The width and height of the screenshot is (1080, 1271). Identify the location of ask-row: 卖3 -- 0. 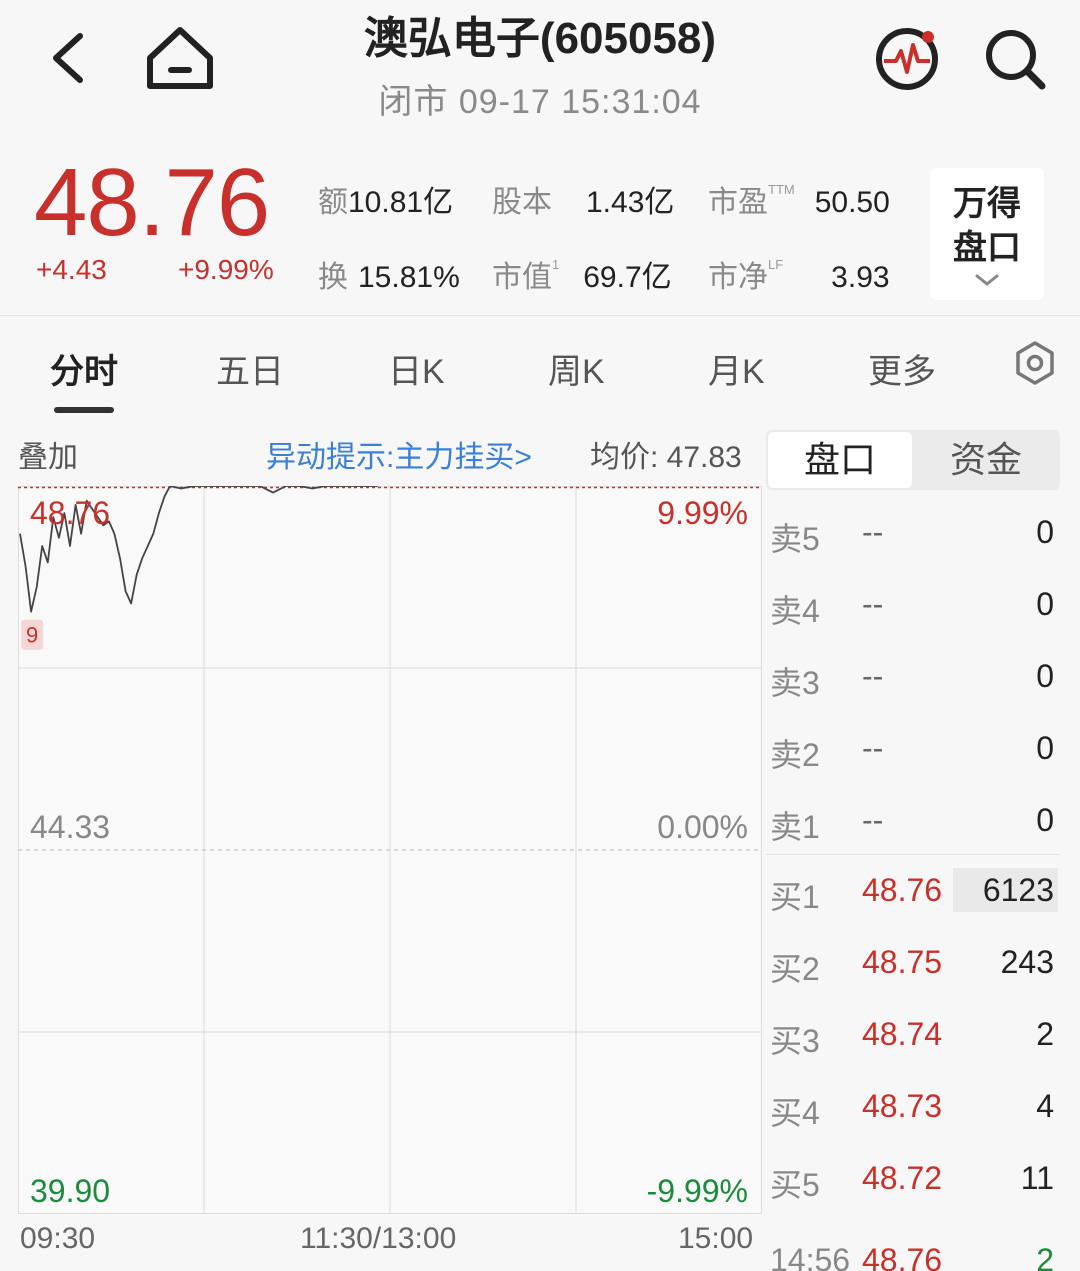
(913, 677).